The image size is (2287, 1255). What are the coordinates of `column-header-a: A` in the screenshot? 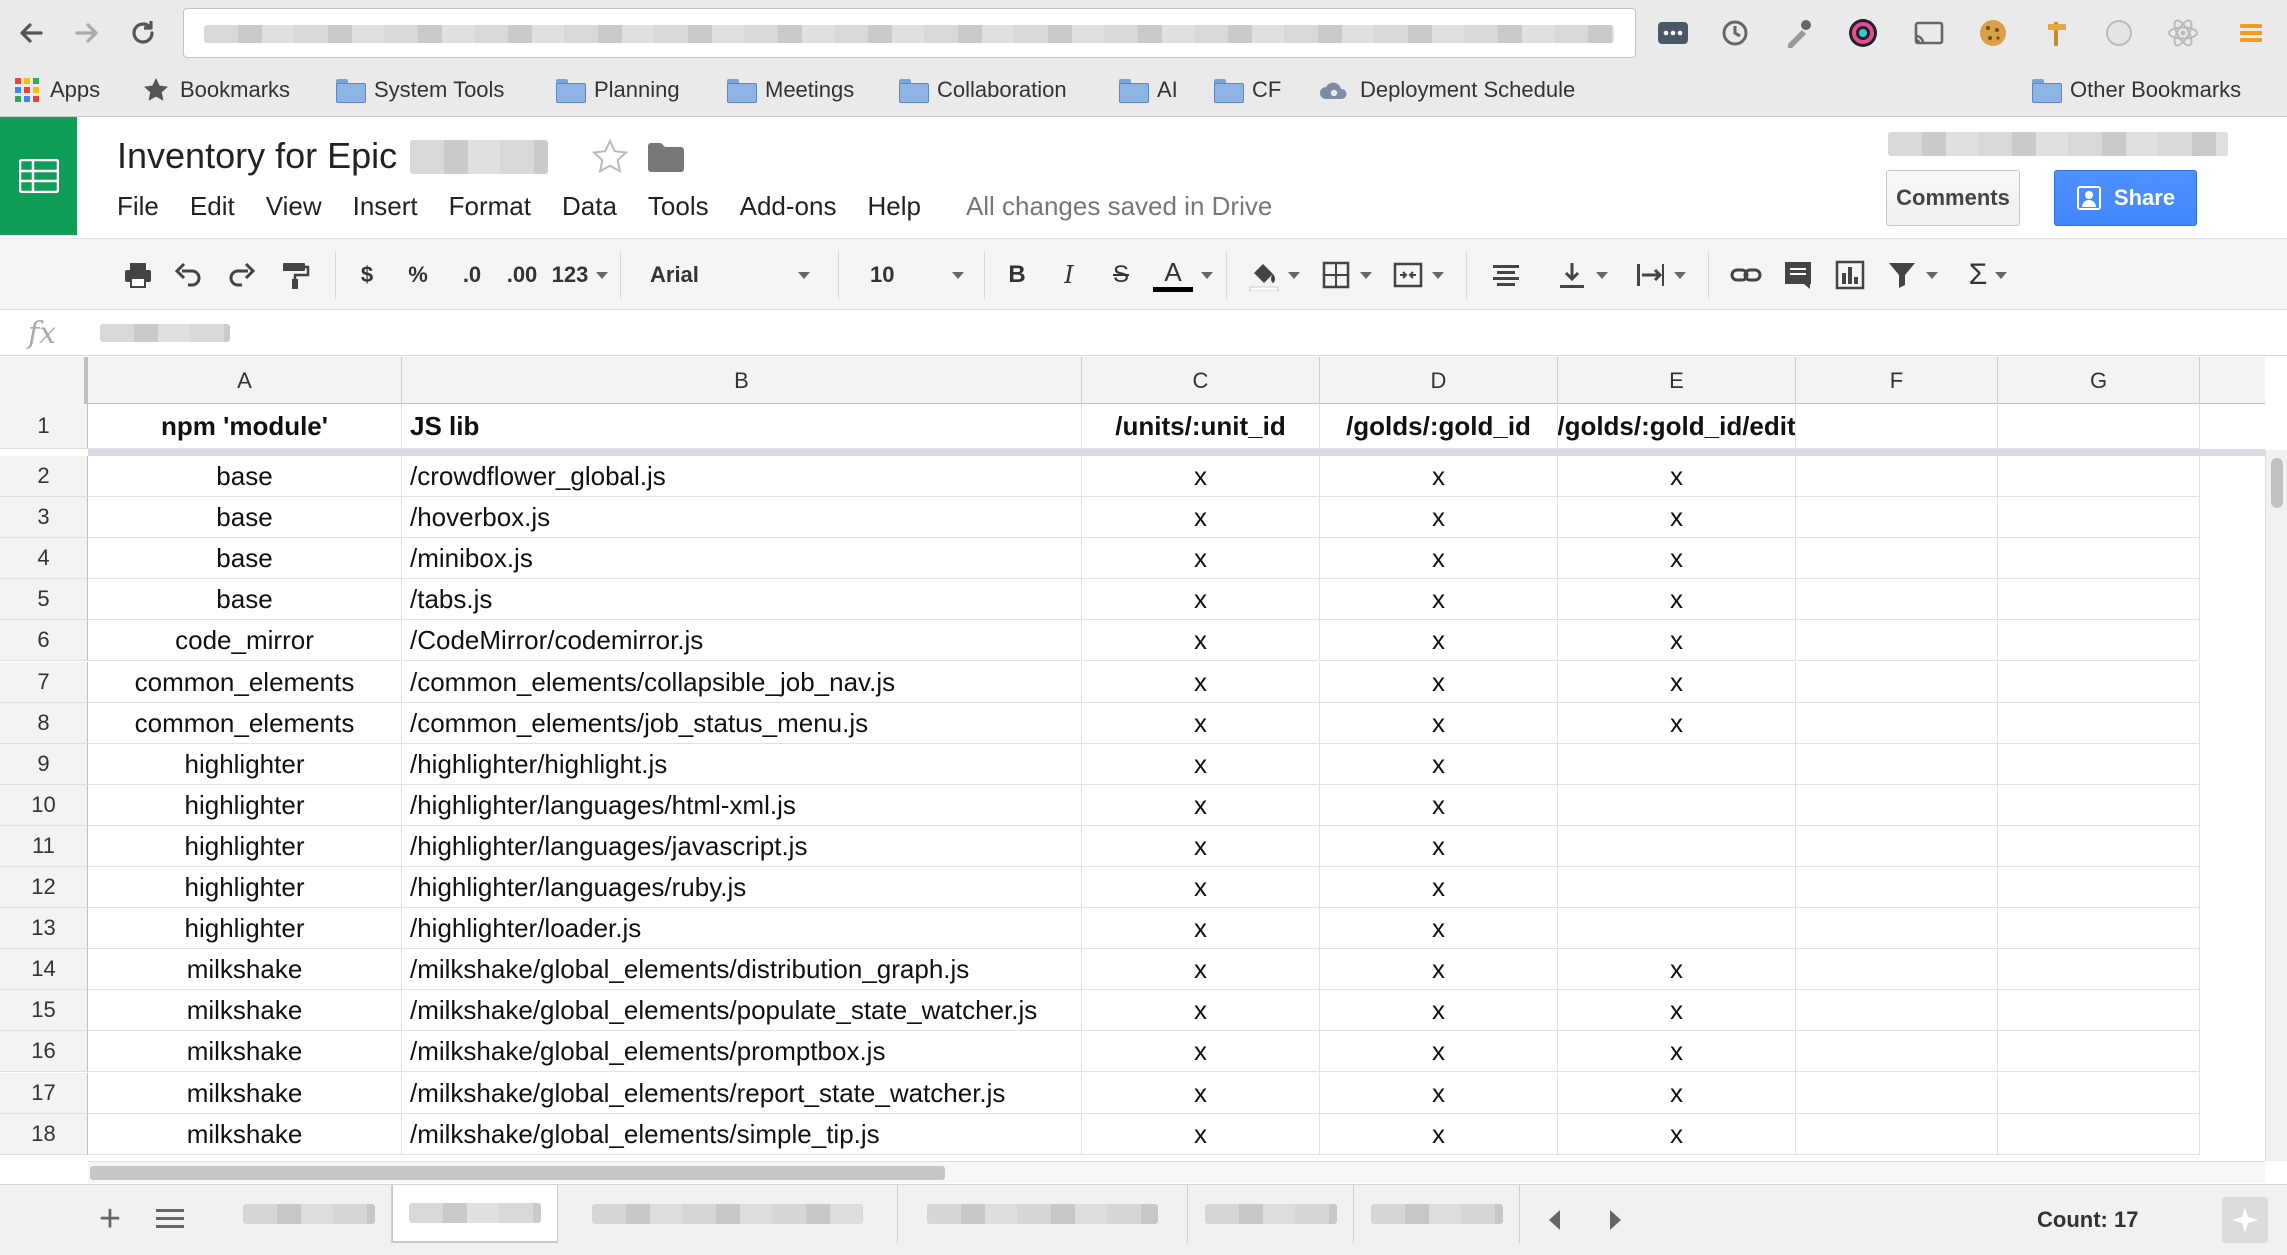 It's located at (245, 380).